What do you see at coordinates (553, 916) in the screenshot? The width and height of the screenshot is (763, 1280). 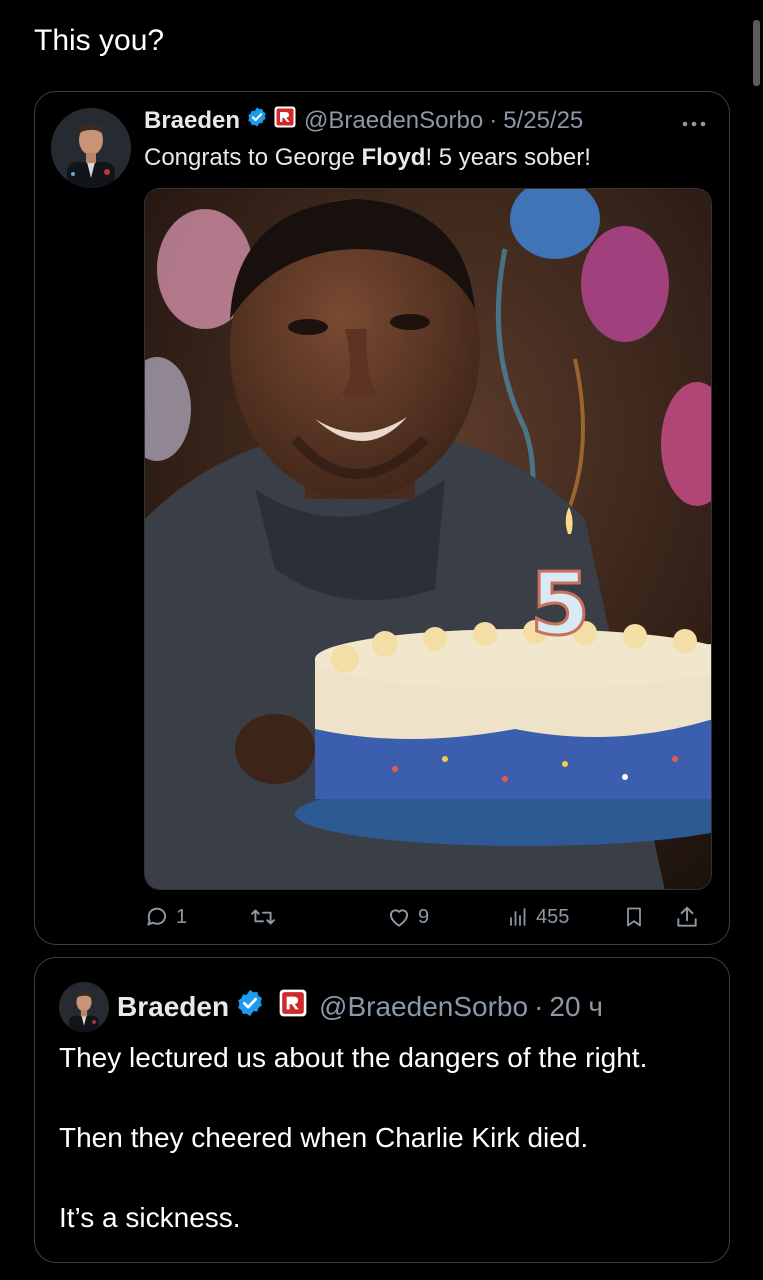 I see `views-count: 455` at bounding box center [553, 916].